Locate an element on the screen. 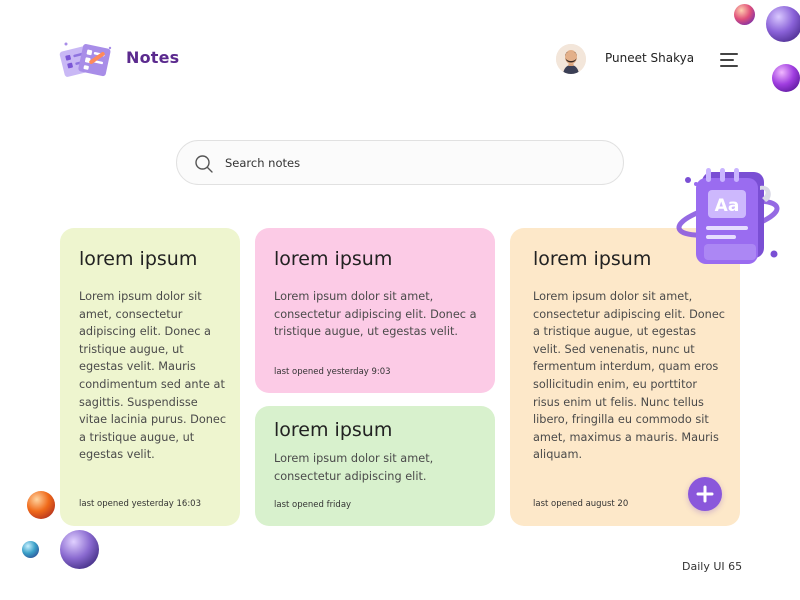 The width and height of the screenshot is (800, 600). notebook-3d-illustration: Aa is located at coordinates (731, 217).